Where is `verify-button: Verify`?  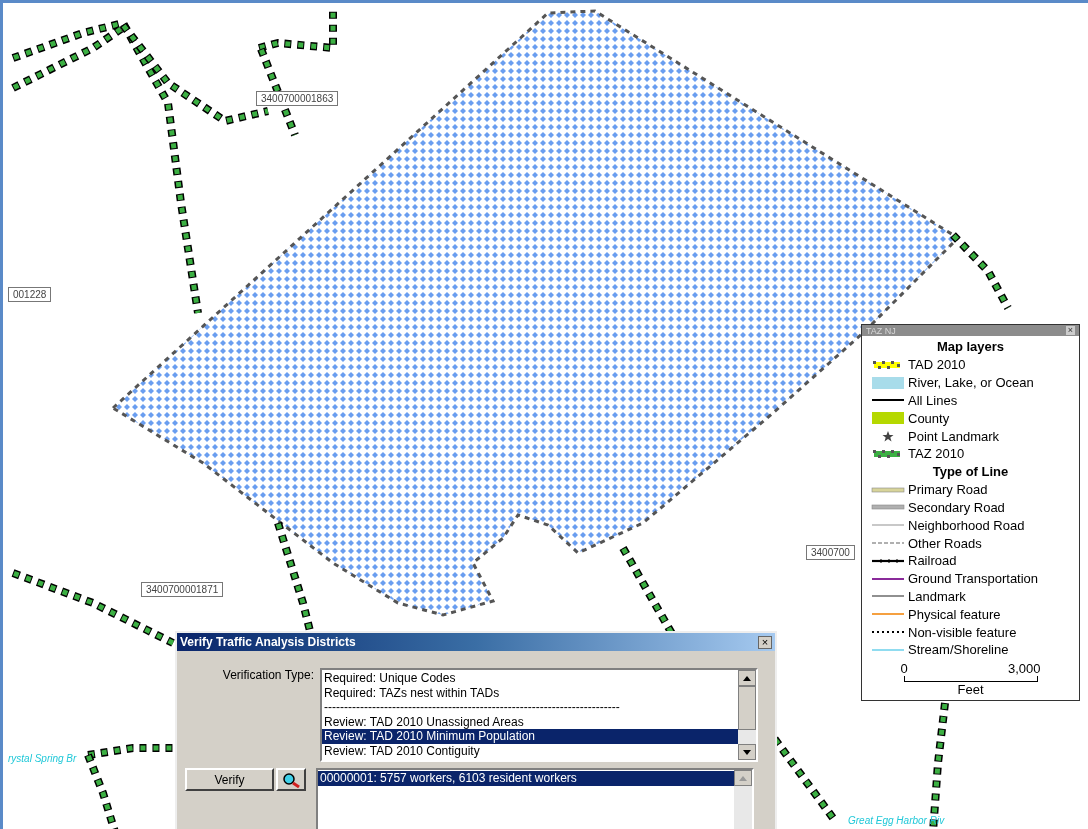 verify-button: Verify is located at coordinates (229, 779).